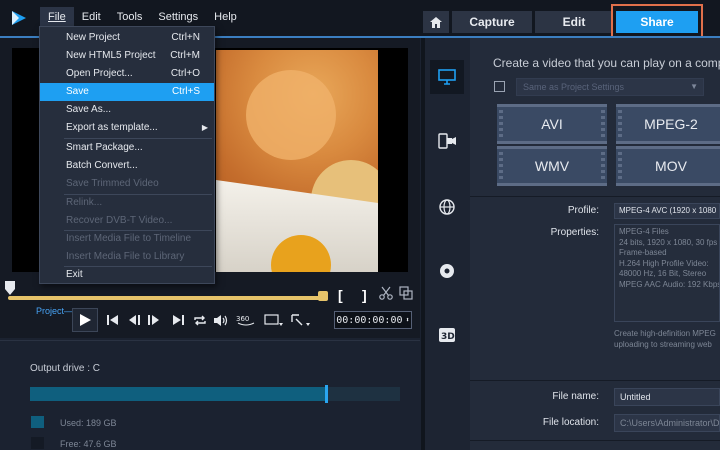 Image resolution: width=720 pixels, height=450 pixels. I want to click on video-preview-image, so click(297, 161).